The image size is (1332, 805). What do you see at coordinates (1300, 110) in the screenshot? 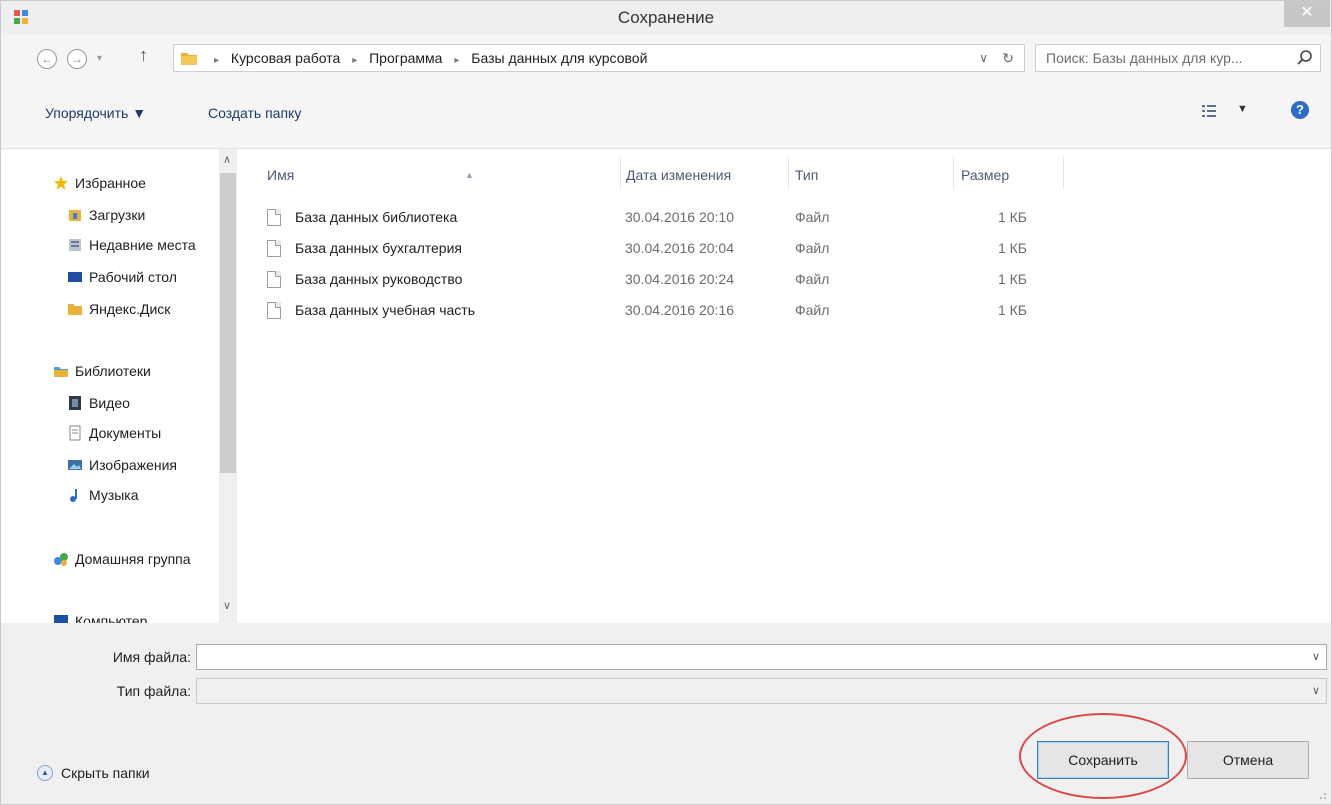
I see `help-icon: ?` at bounding box center [1300, 110].